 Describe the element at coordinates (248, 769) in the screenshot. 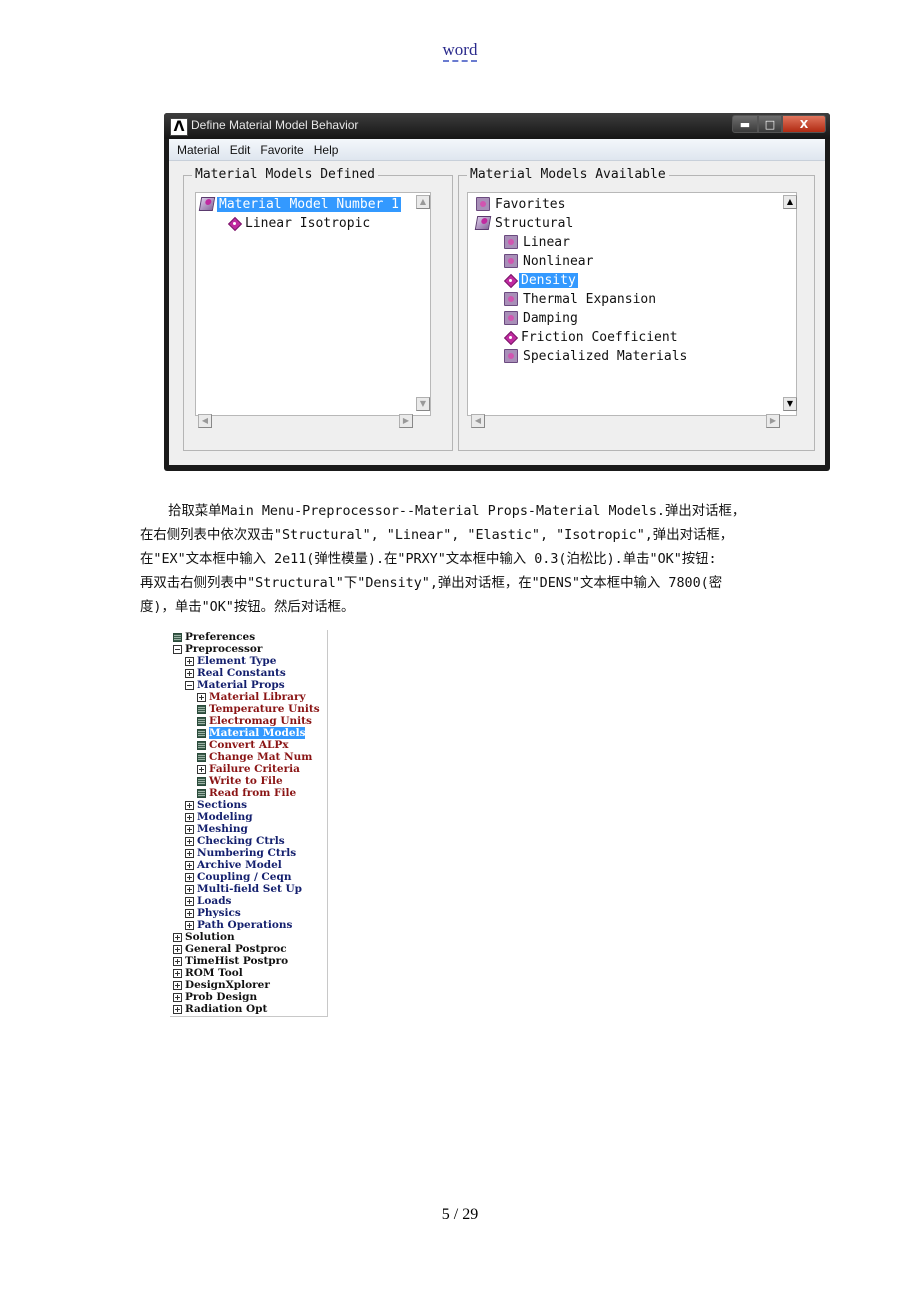

I see `tree-item: Failure Criteria` at that location.